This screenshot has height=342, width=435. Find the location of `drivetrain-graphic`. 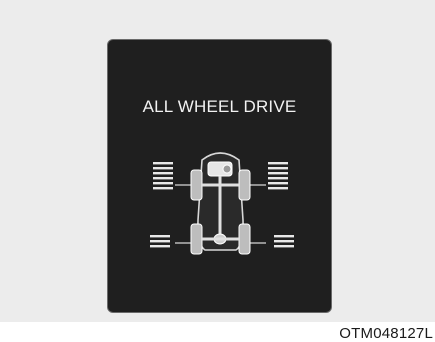

drivetrain-graphic is located at coordinates (220, 203).